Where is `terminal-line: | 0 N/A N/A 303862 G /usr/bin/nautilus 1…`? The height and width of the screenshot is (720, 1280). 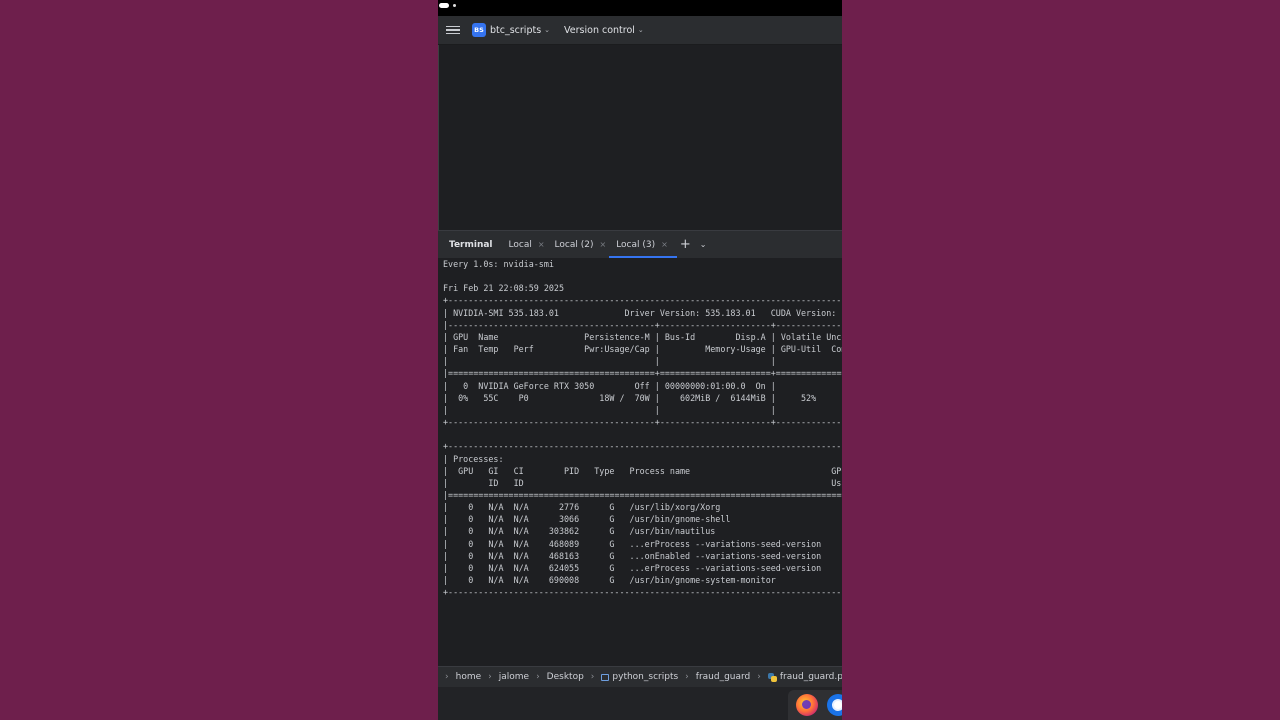
terminal-line: | 0 N/A N/A 303862 G /usr/bin/nautilus 1… is located at coordinates (579, 531).